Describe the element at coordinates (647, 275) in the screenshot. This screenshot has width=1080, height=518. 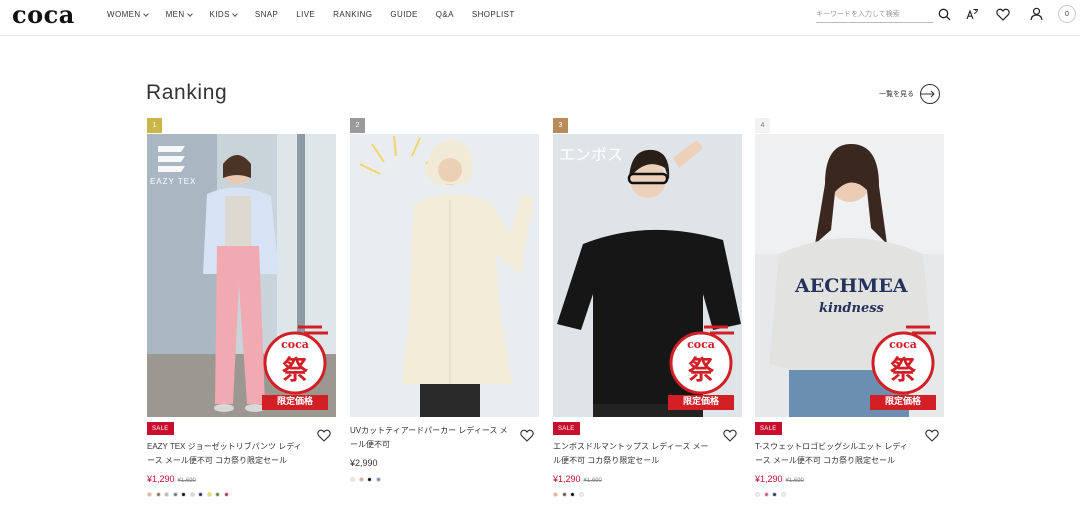
I see `product-image: エンボス coca 祭 限定価格` at that location.